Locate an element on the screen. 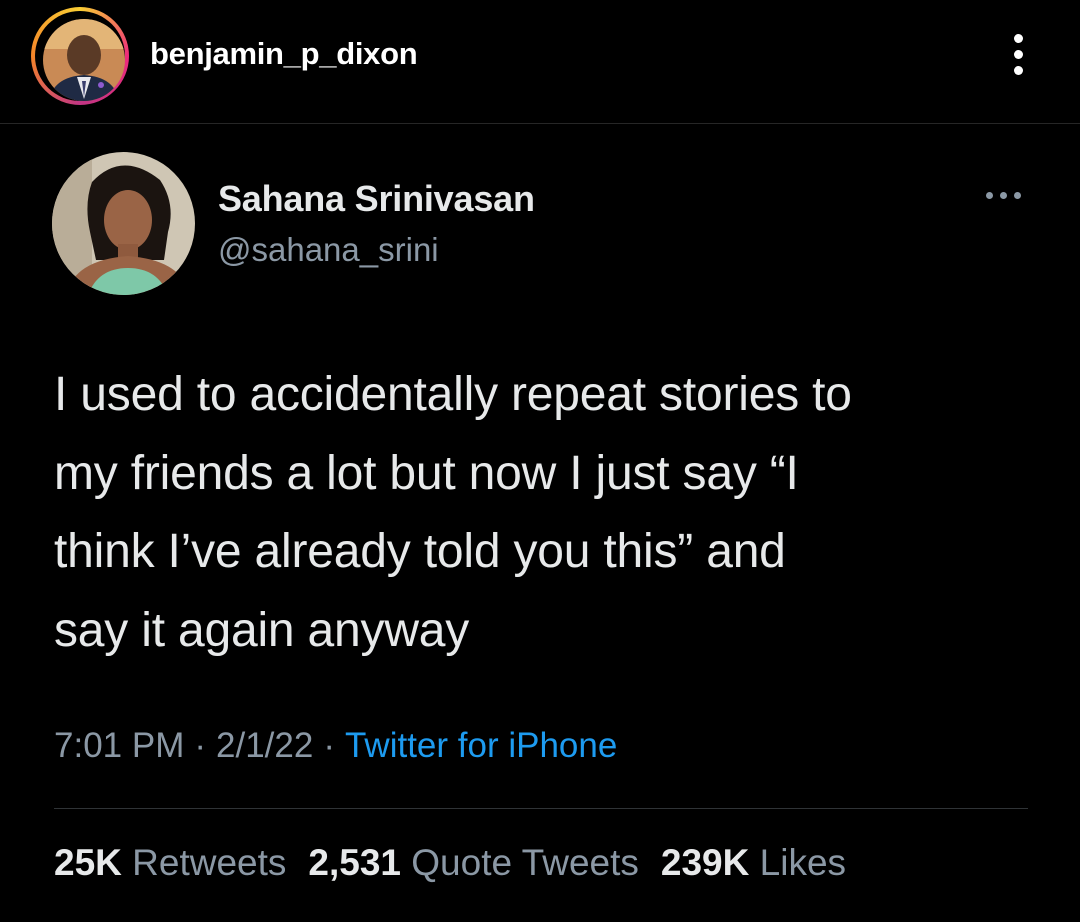 This screenshot has width=1080, height=922. tweet-metadata: 7:01 PM · 2/1/22 · Twitter for iPhone is located at coordinates (335, 746).